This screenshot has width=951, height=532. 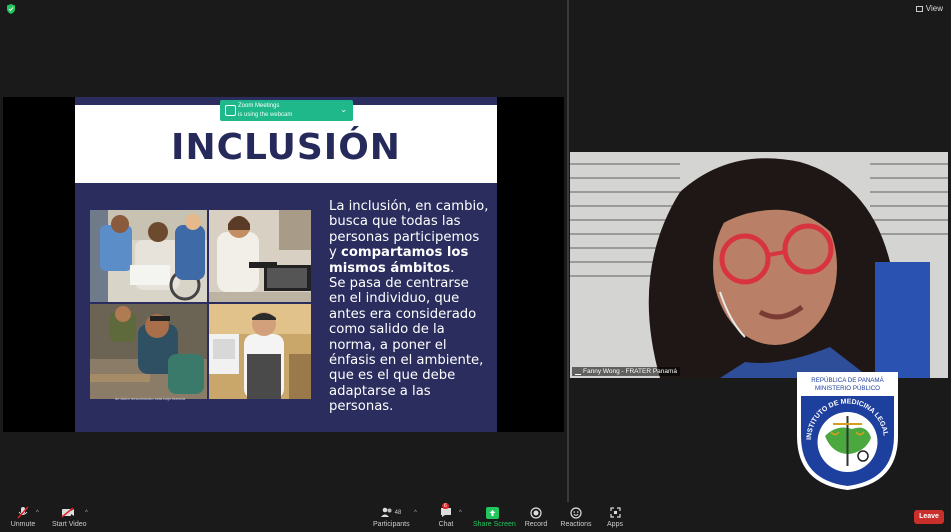 What do you see at coordinates (630, 371) in the screenshot?
I see `participant-name: Fanny Wong - FRATER Panamá` at bounding box center [630, 371].